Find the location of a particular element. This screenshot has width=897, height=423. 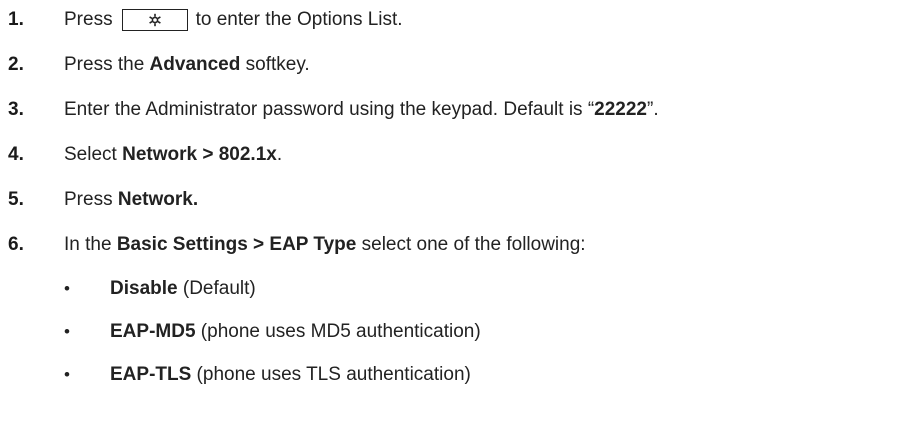

step-5: 5. Press Network. is located at coordinates (99, 200).